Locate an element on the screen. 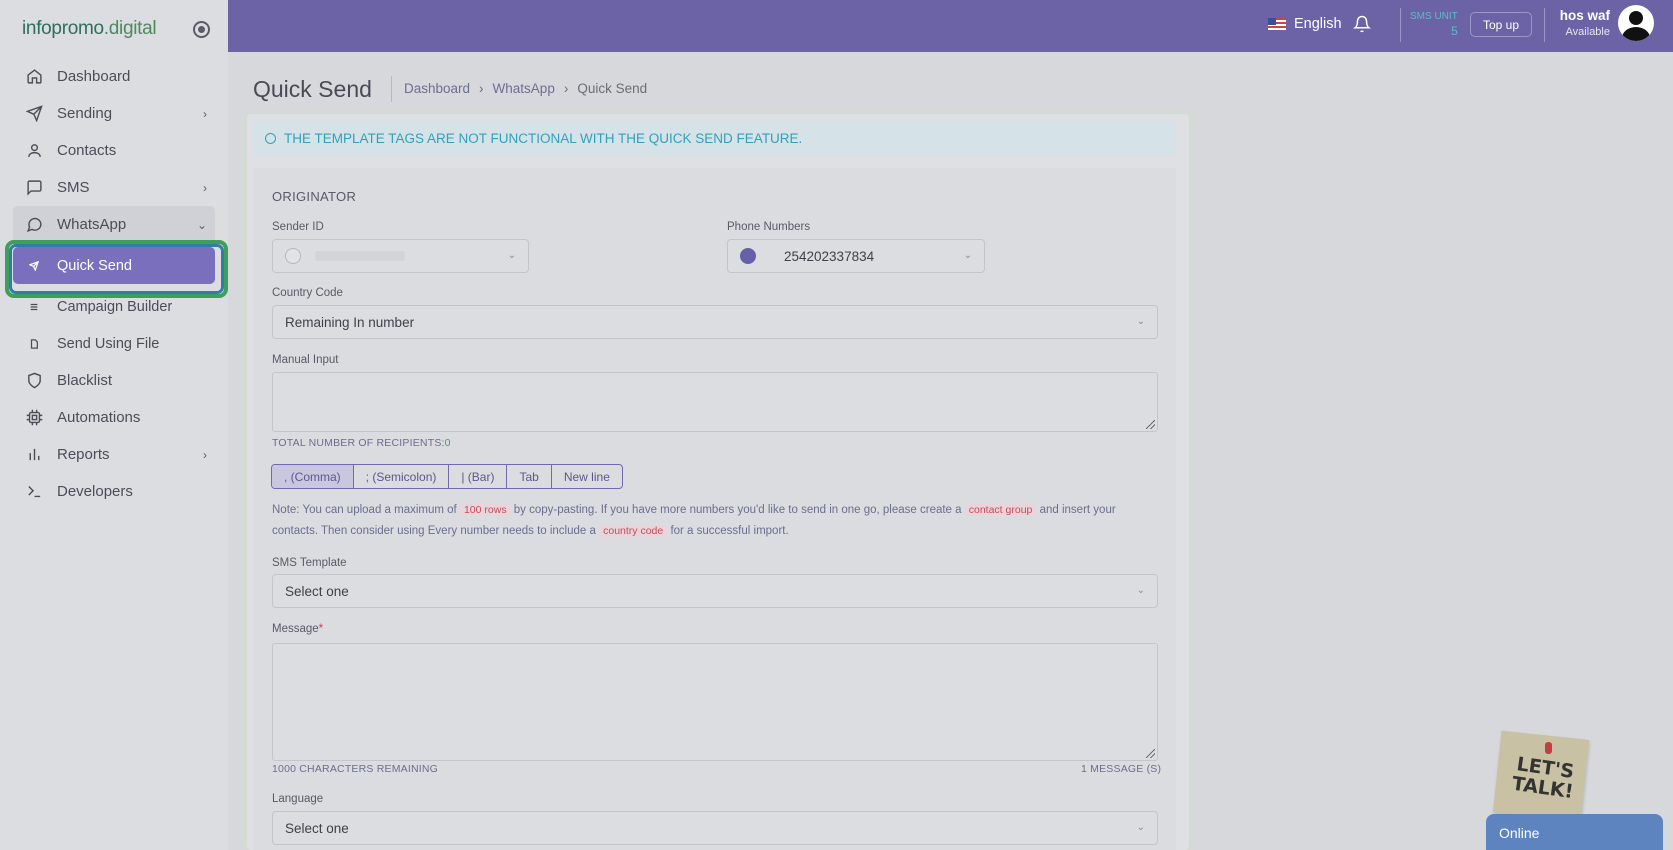 This screenshot has height=850, width=1673. sidebar-item-dashboard: Dashboard is located at coordinates (114, 76).